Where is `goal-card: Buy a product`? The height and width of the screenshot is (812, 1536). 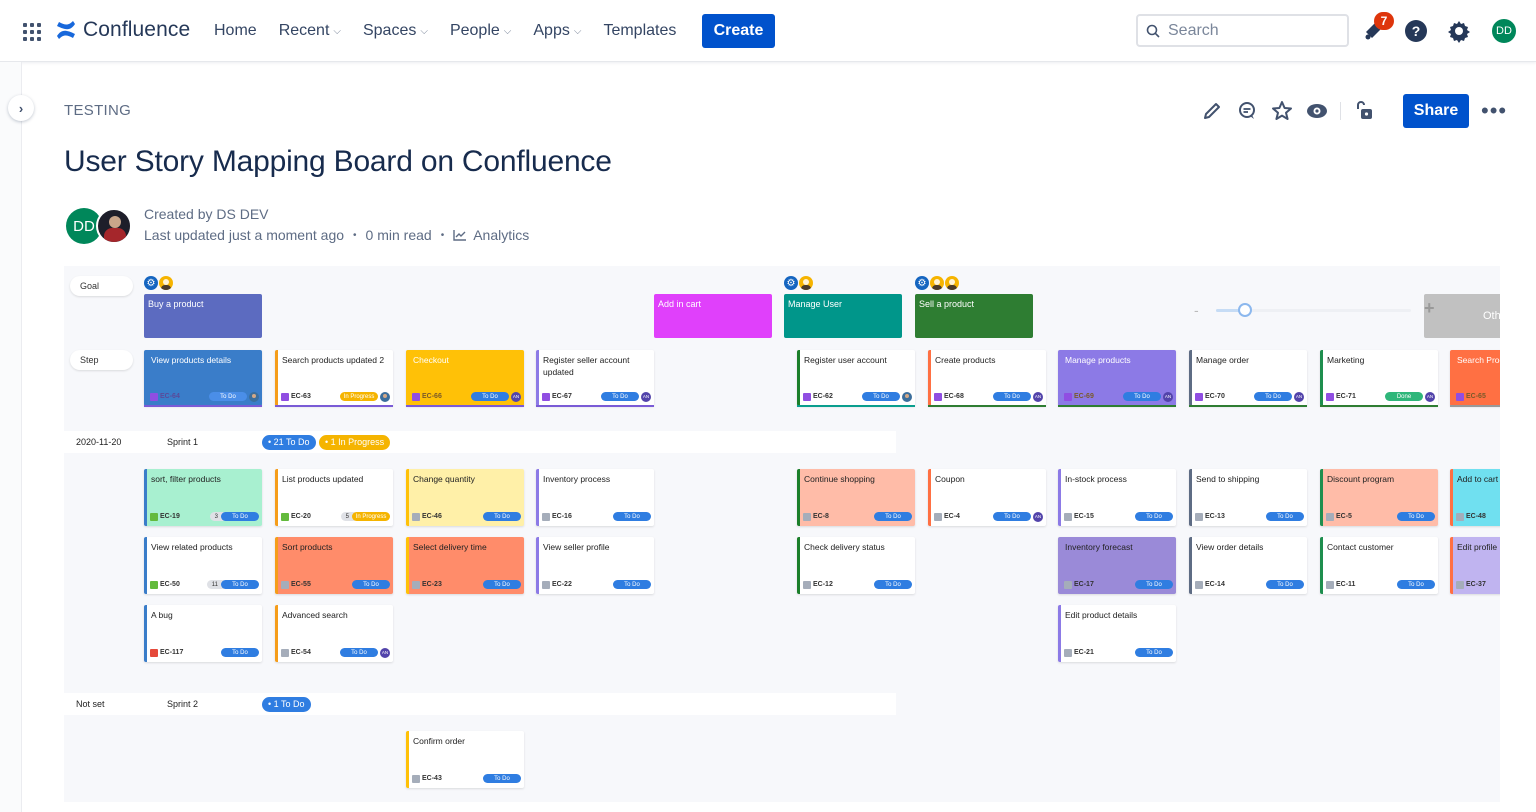 goal-card: Buy a product is located at coordinates (203, 316).